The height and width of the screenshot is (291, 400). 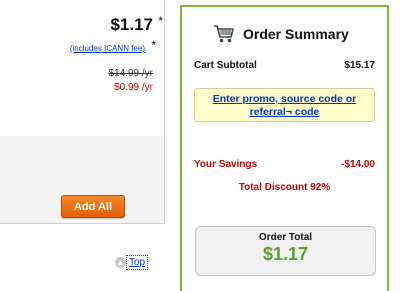 What do you see at coordinates (160, 21) in the screenshot?
I see `price-footnote-star: *` at bounding box center [160, 21].